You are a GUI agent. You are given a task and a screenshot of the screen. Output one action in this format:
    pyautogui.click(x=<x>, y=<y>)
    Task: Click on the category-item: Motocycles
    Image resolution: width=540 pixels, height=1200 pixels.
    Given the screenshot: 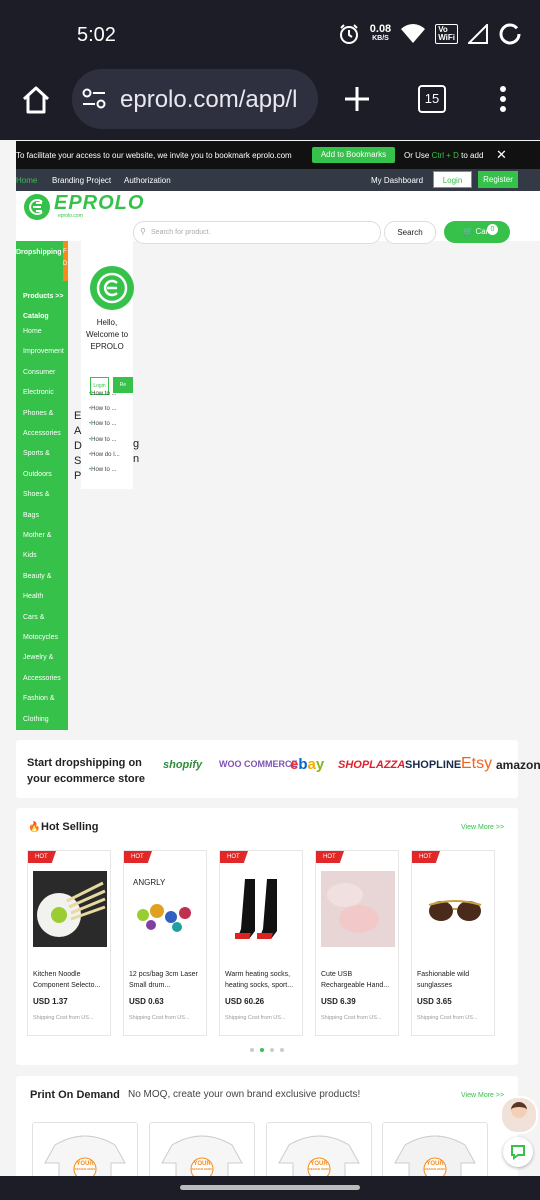 What is the action you would take?
    pyautogui.click(x=40, y=637)
    